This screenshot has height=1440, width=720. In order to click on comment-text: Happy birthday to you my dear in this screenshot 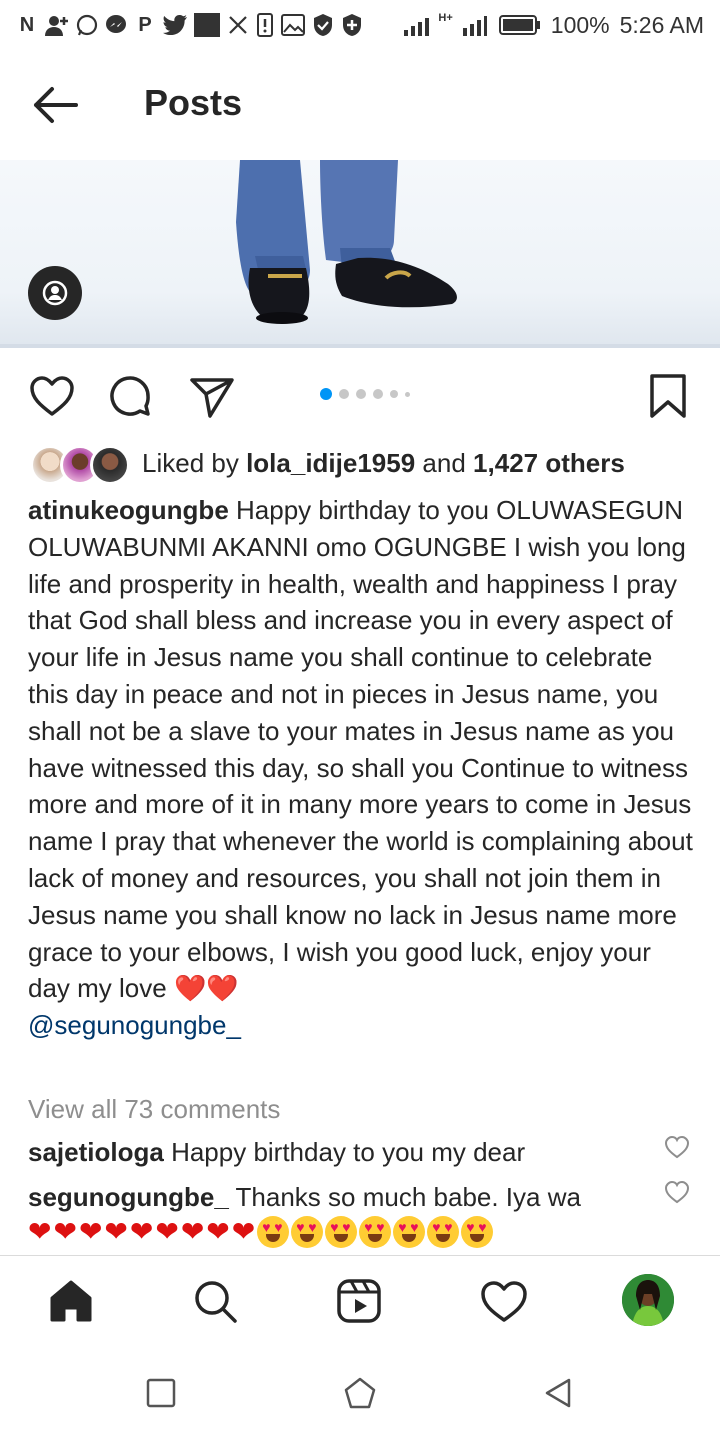, I will do `click(348, 1152)`.